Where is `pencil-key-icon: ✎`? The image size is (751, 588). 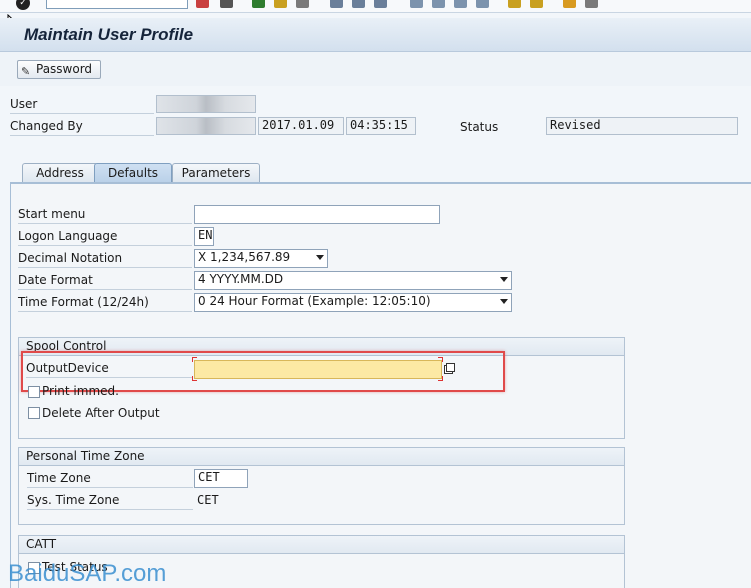 pencil-key-icon: ✎ is located at coordinates (26, 71).